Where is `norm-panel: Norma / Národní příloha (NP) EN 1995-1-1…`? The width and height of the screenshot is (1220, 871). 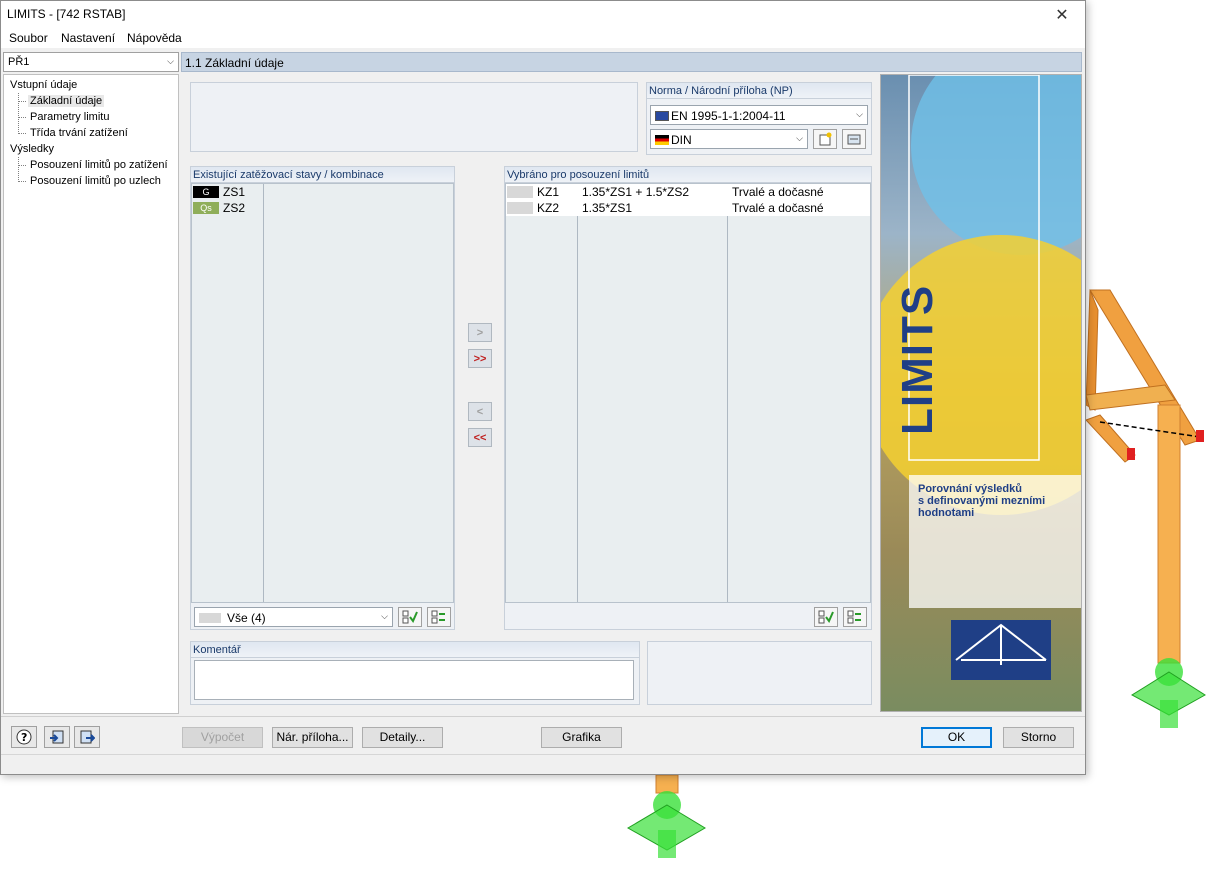 norm-panel: Norma / Národní příloha (NP) EN 1995-1-1… is located at coordinates (759, 118).